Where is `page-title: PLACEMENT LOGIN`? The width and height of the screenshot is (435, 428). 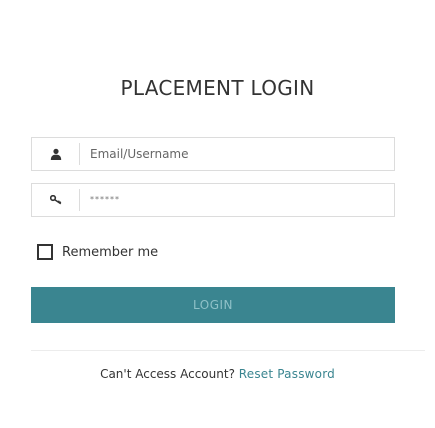
page-title: PLACEMENT LOGIN is located at coordinates (217, 88).